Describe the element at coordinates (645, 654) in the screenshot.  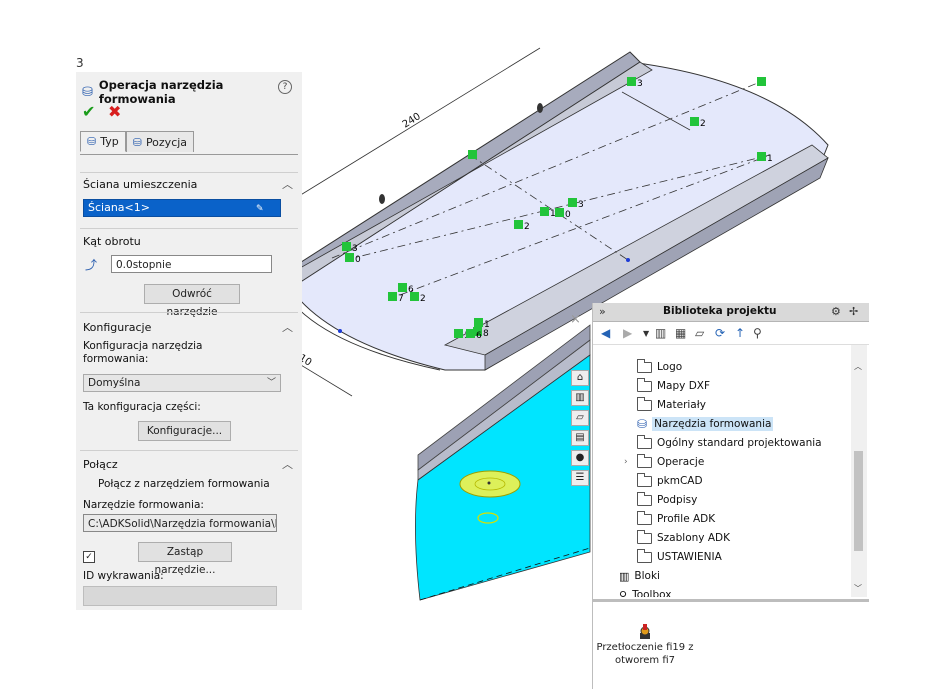
I see `library-item-label: Przetłoczenie fi19 z otworem fi7` at that location.